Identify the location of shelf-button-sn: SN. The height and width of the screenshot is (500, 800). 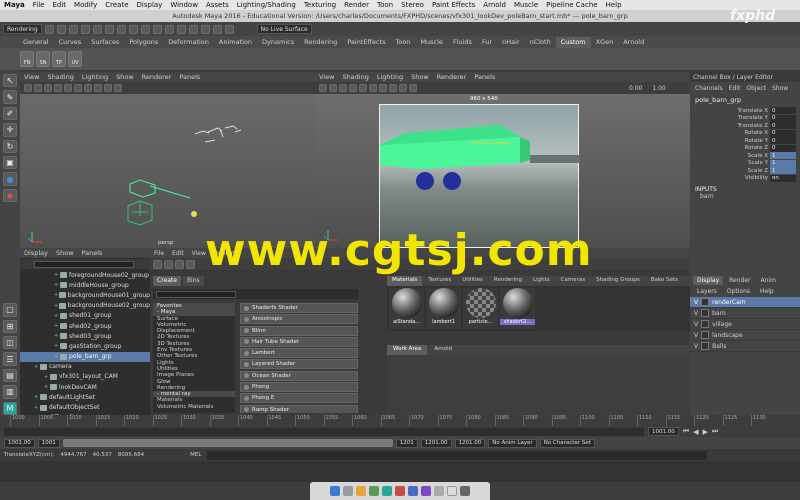
(43, 59).